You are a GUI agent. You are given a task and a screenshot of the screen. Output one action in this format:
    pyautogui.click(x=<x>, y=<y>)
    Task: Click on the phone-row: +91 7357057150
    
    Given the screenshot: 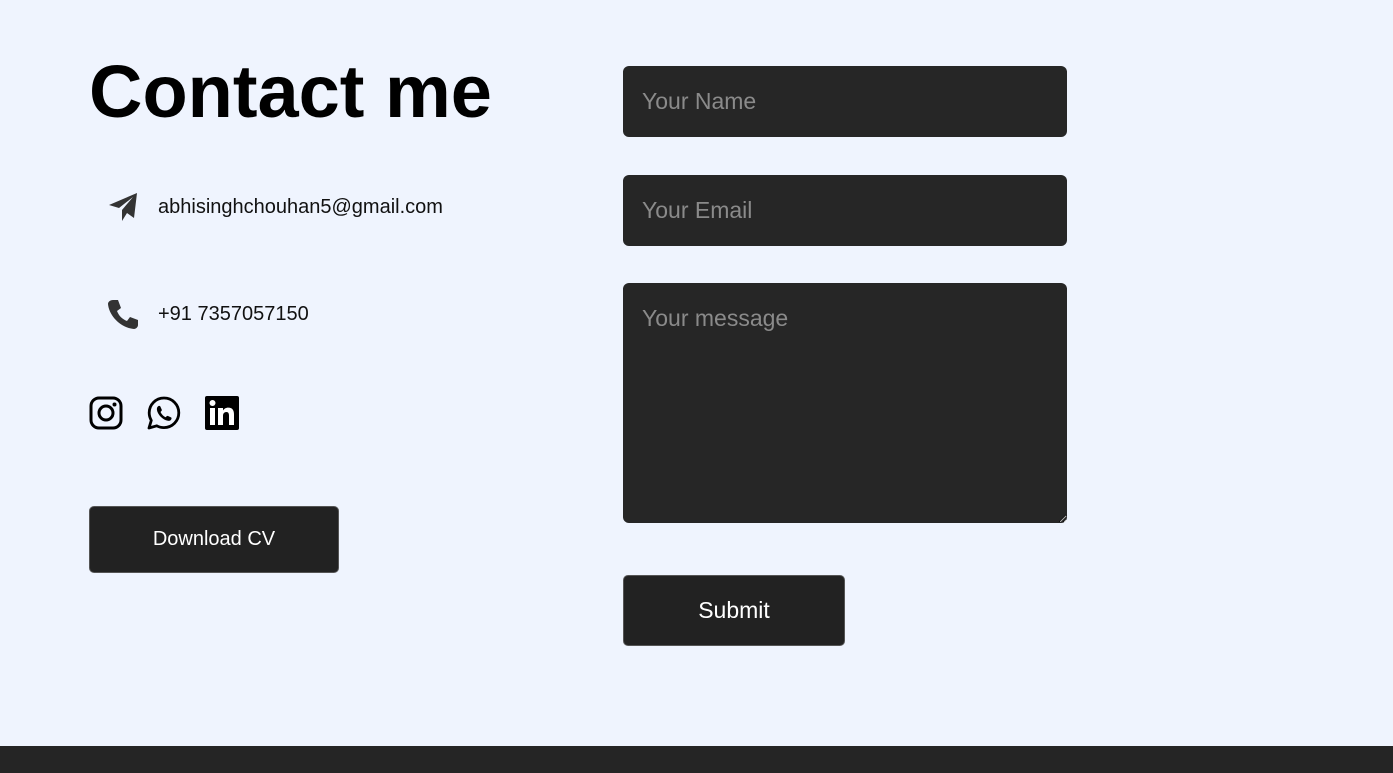 What is the action you would take?
    pyautogui.click(x=207, y=314)
    